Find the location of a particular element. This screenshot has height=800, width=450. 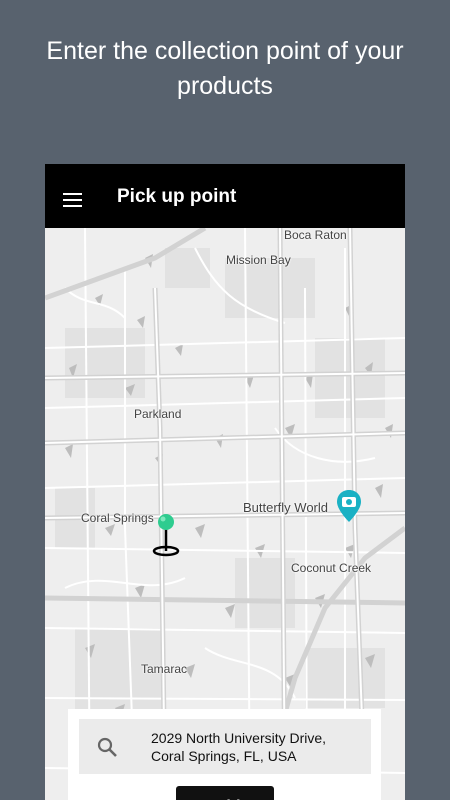

map-label-tamarac: Tamarac is located at coordinates (164, 669).